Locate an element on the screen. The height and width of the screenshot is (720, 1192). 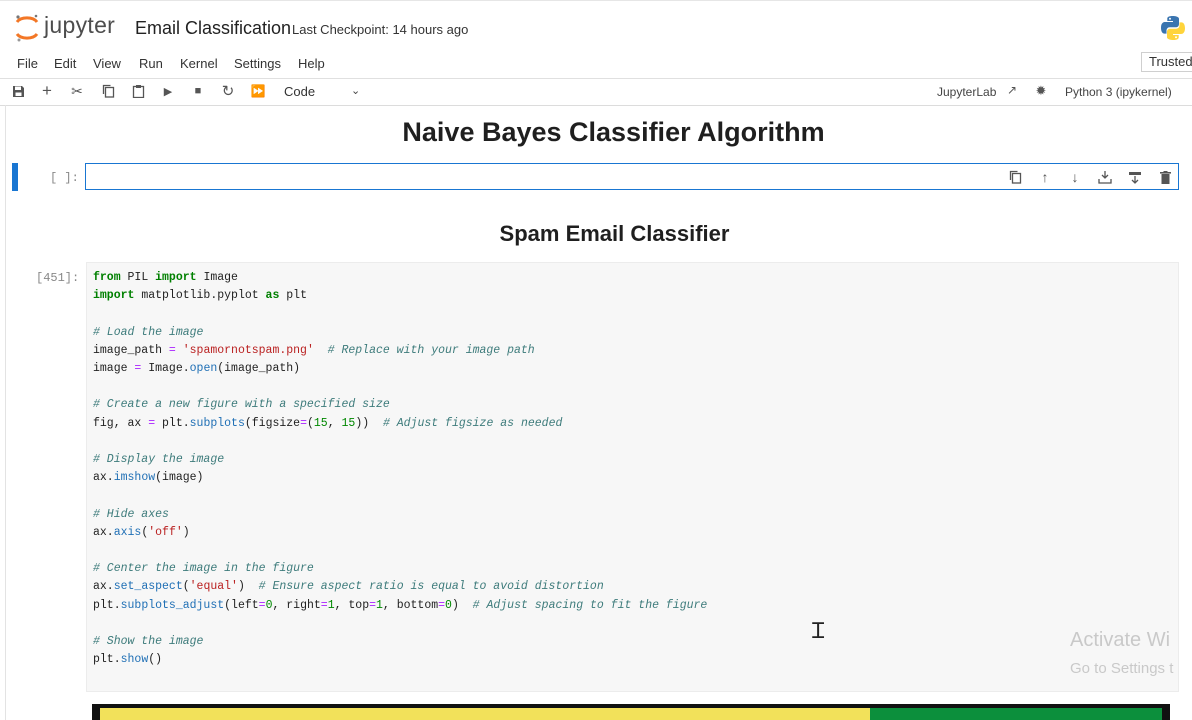
empty-code-cell: ↑ ↓ is located at coordinates (632, 176).